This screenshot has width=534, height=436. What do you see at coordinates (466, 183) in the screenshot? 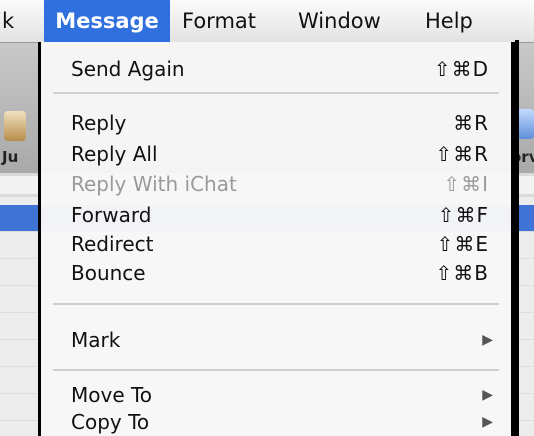
I see `shortcut-label: ⇧⌘I` at bounding box center [466, 183].